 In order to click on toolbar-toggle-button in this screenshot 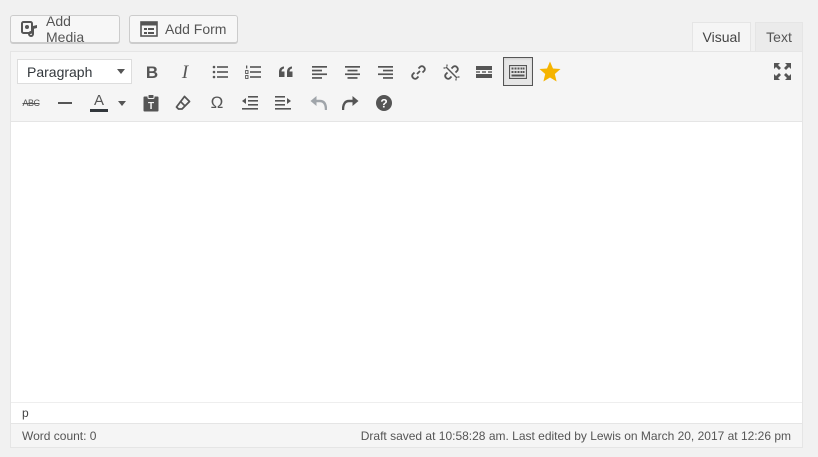, I will do `click(518, 71)`.